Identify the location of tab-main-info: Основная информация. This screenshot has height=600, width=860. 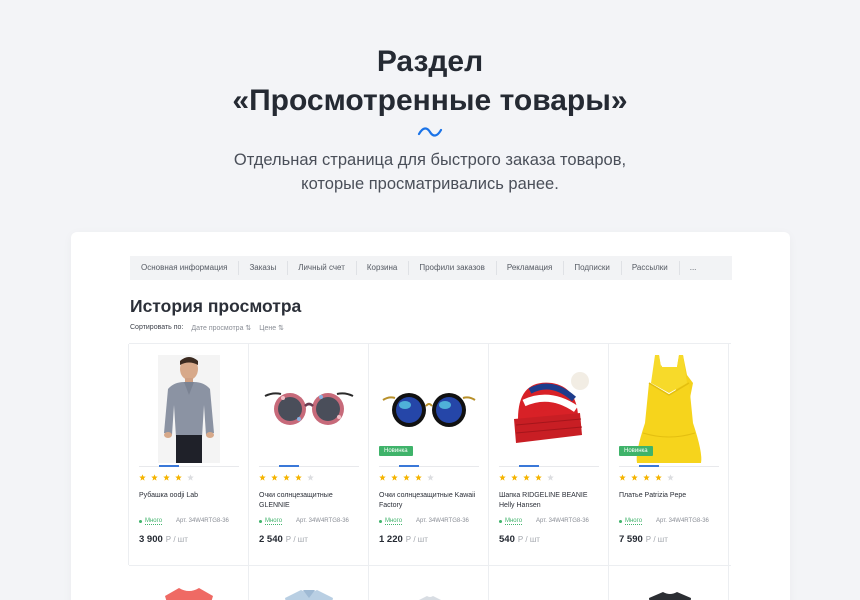
(184, 268).